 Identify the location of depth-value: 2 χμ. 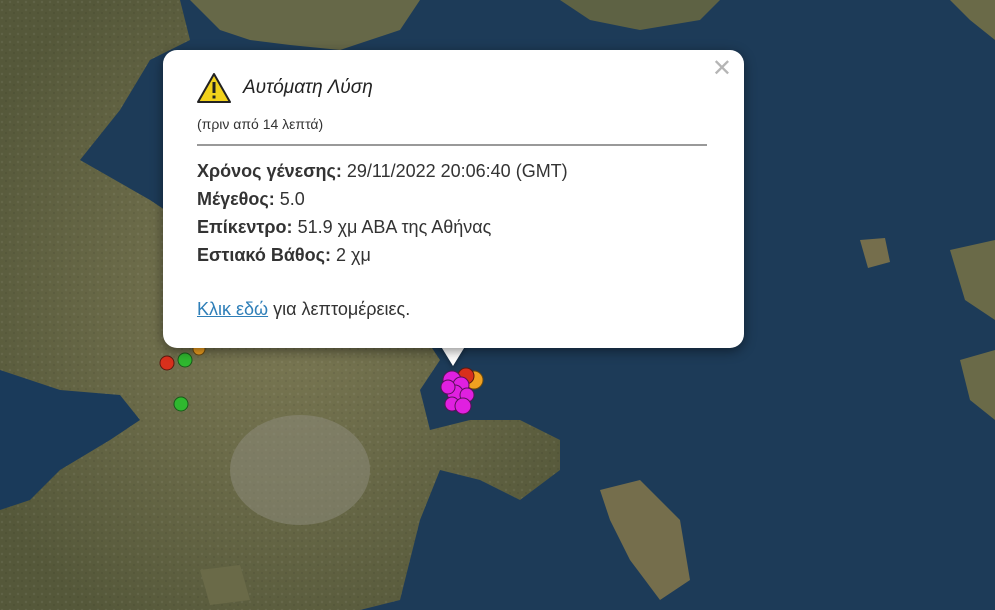
(353, 255).